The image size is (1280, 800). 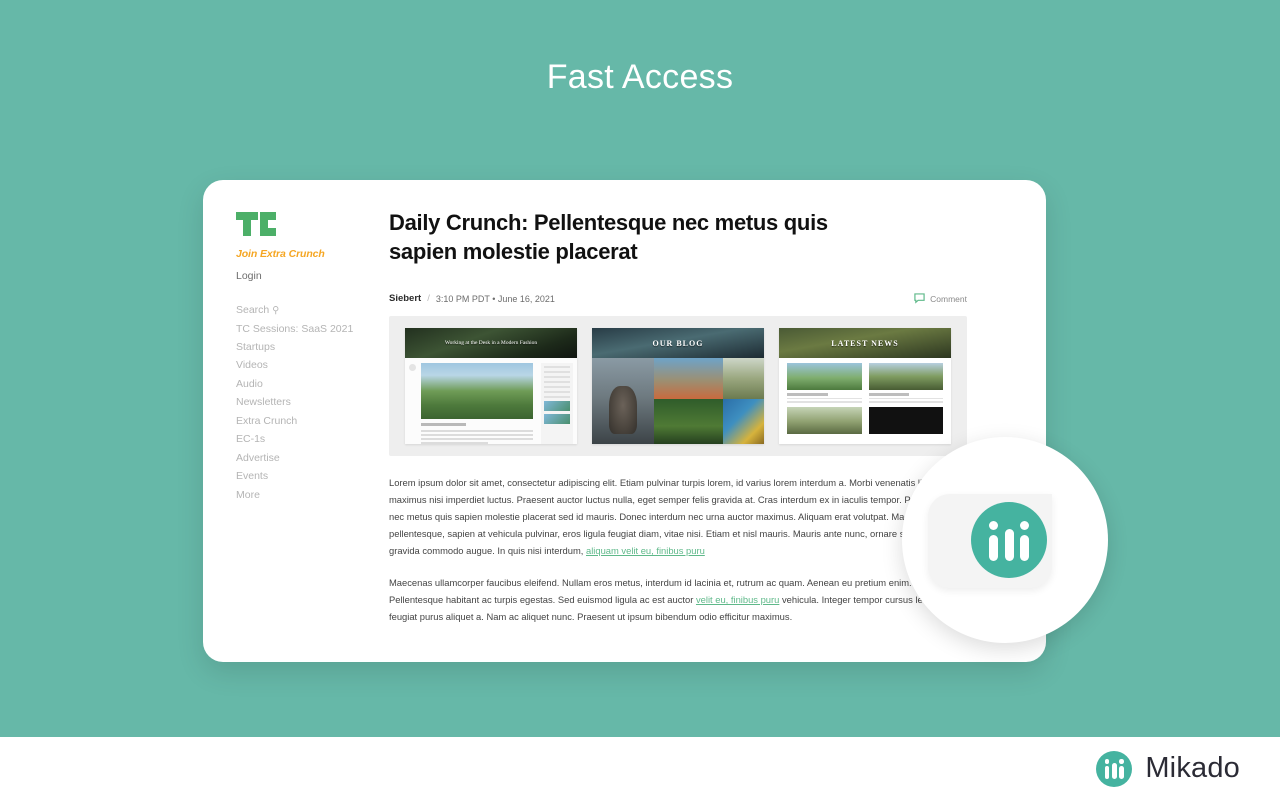 What do you see at coordinates (256, 224) in the screenshot?
I see `techcrunch-tc-logo-icon` at bounding box center [256, 224].